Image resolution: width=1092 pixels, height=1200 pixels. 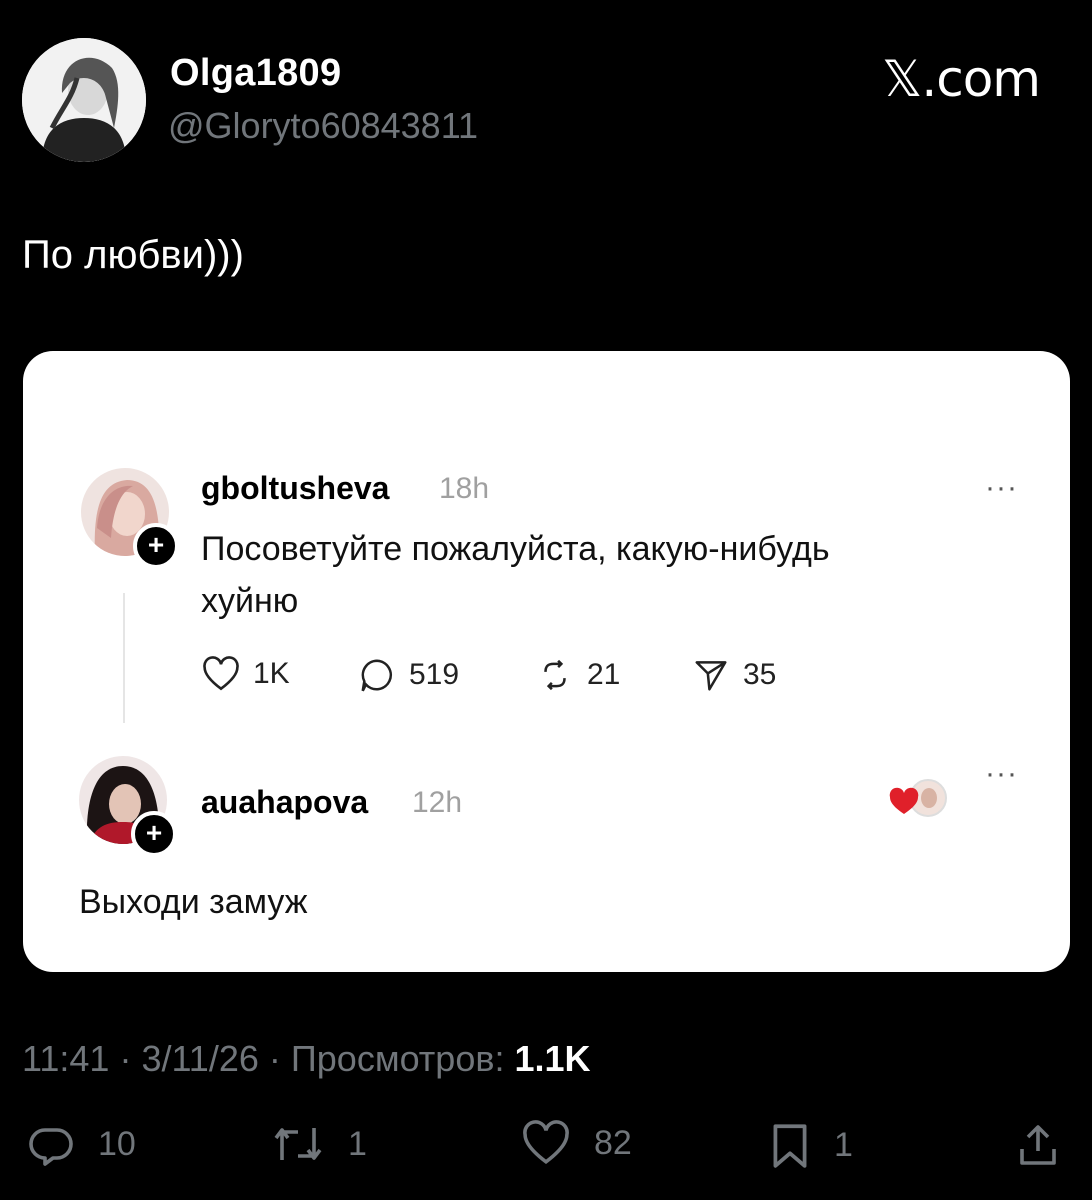 I want to click on reply-follow-plus-icon: +, so click(x=154, y=834).